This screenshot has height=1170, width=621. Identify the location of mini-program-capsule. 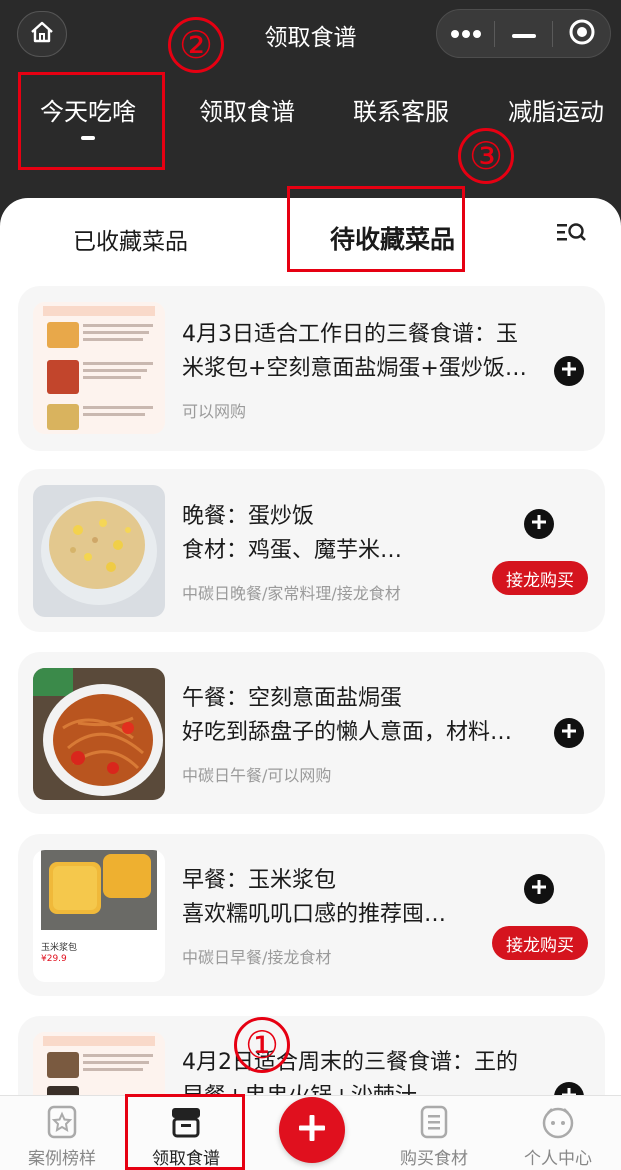
(523, 33).